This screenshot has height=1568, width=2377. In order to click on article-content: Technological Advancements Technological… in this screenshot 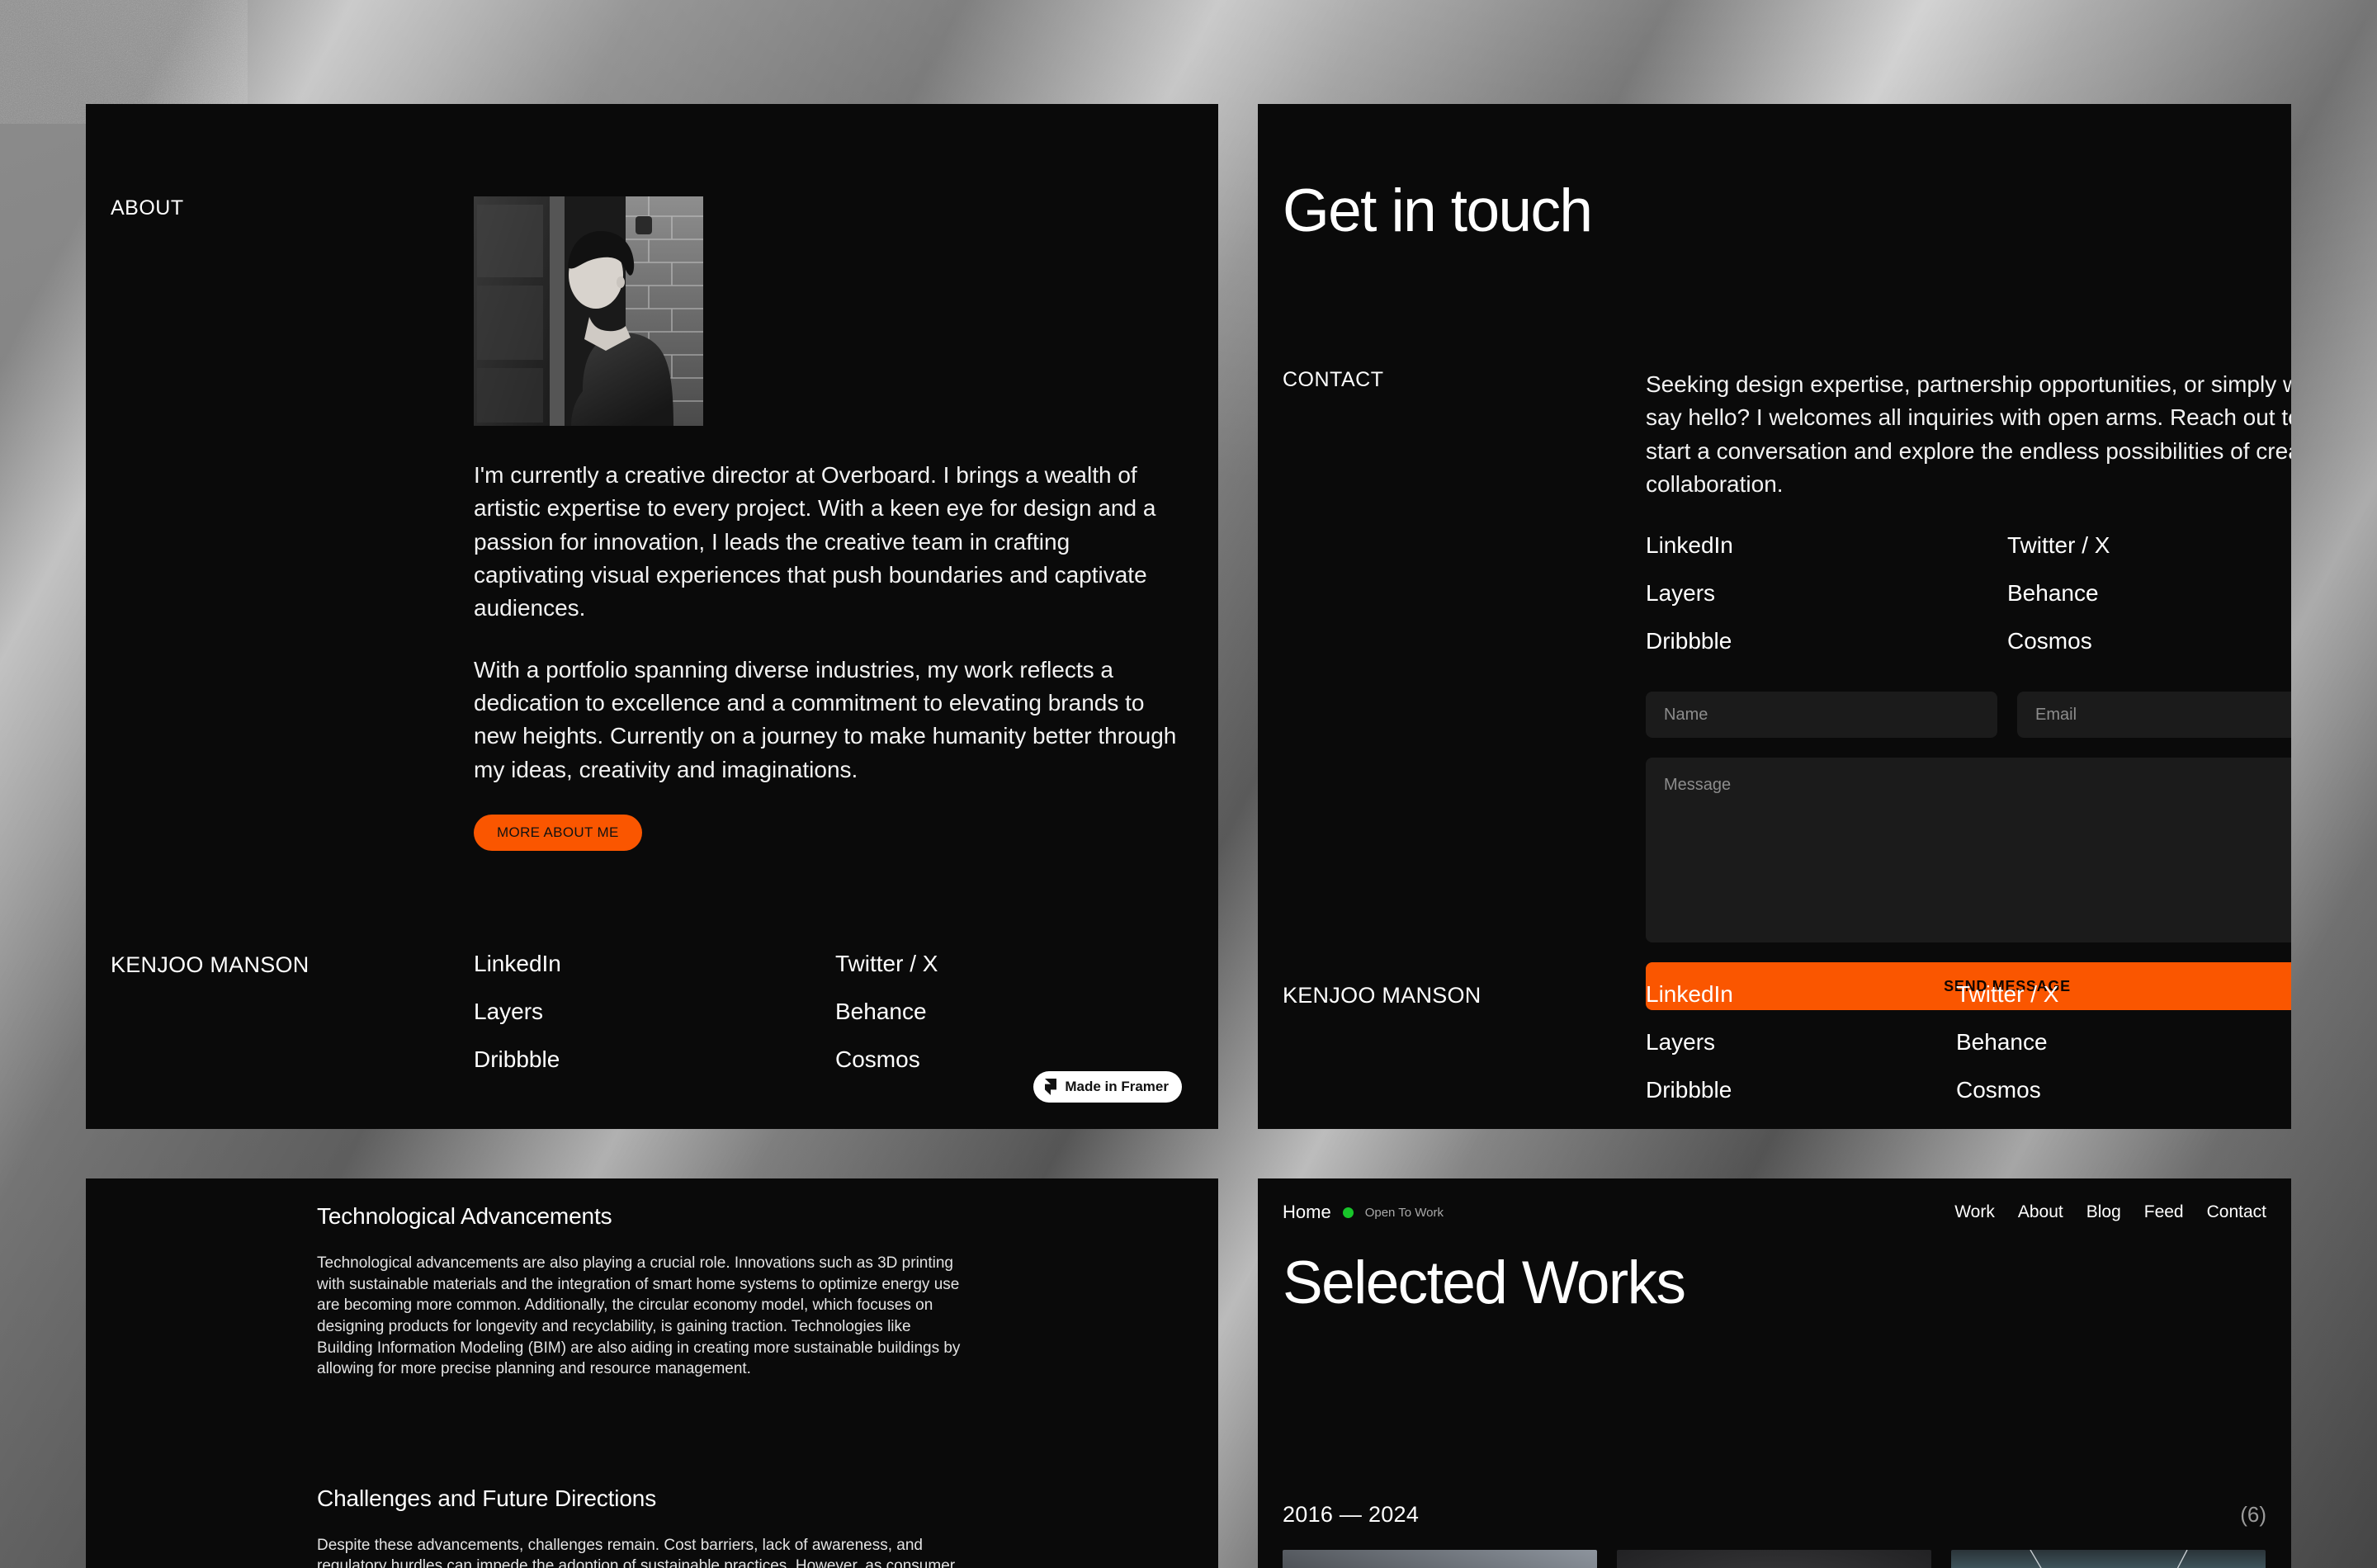, I will do `click(643, 1385)`.